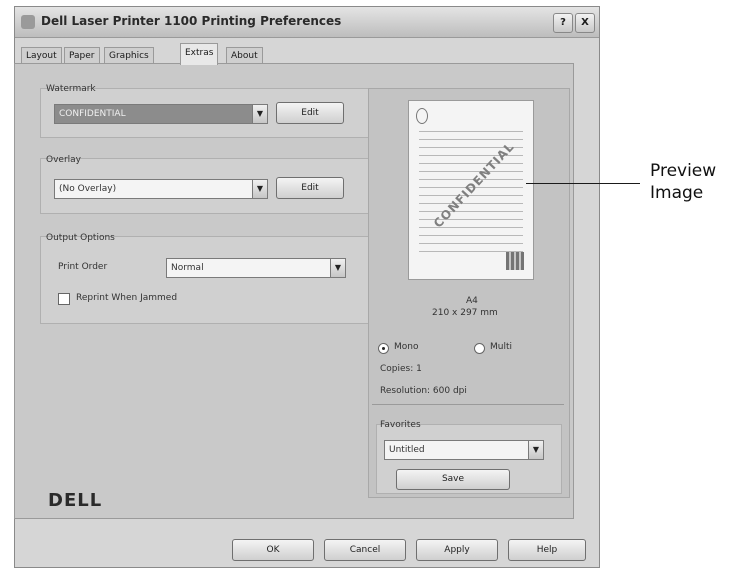 The height and width of the screenshot is (571, 737). I want to click on printer-icon, so click(28, 22).